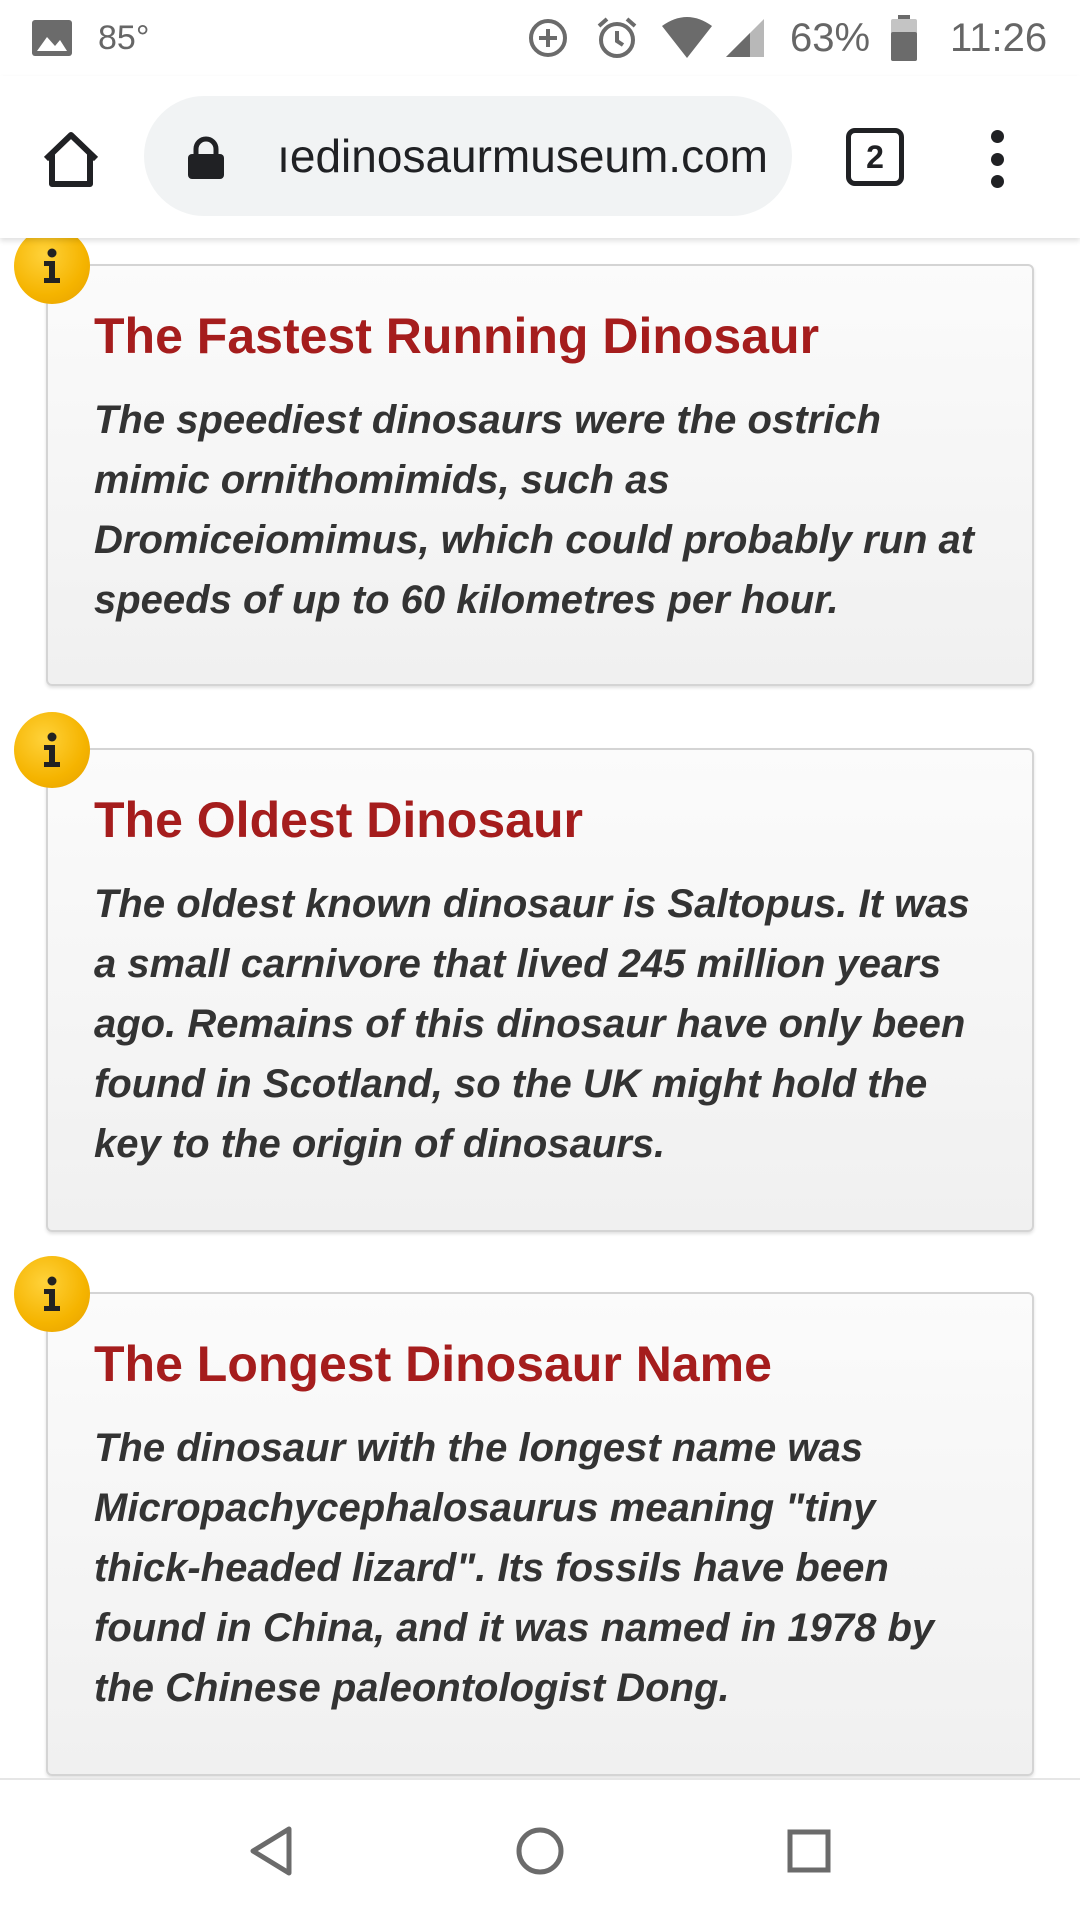  Describe the element at coordinates (506, 156) in the screenshot. I see `url-text: ıedinosaurmuseum.com` at that location.